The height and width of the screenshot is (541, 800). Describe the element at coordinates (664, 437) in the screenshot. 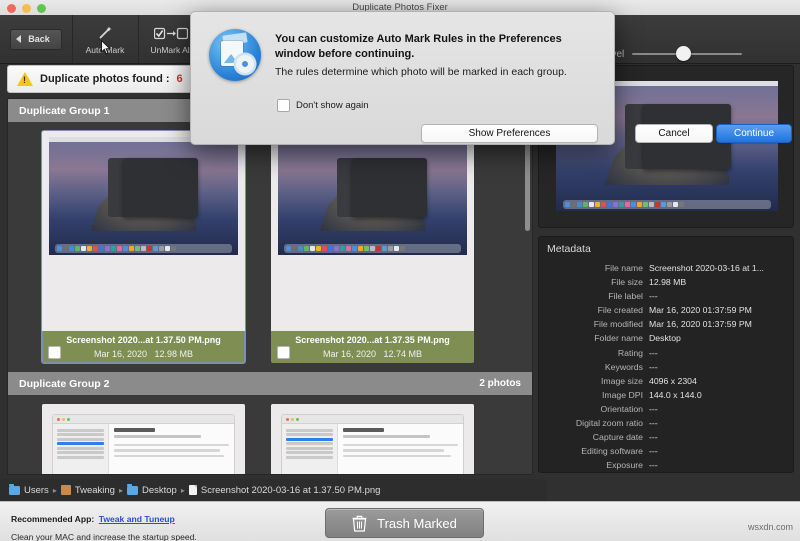

I see `metadata-row: Capture date ---` at that location.